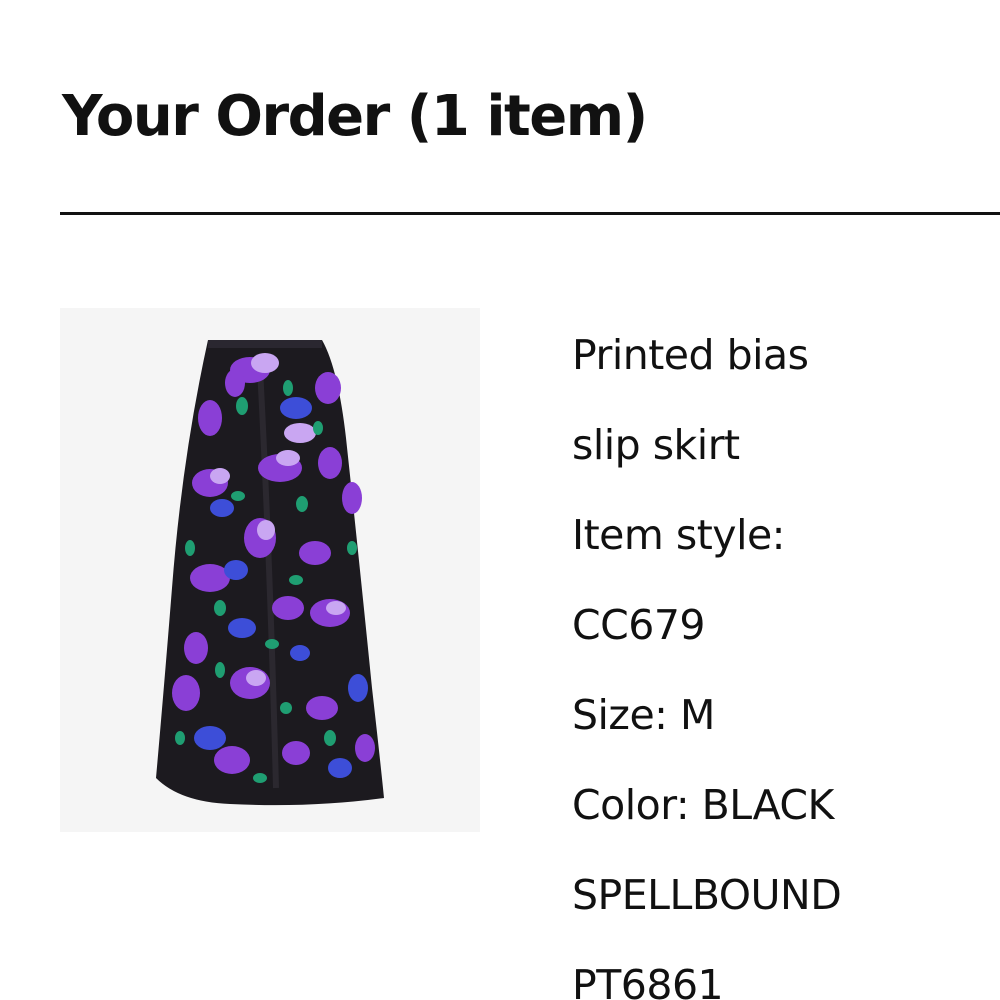 The height and width of the screenshot is (1000, 1000). What do you see at coordinates (639, 625) in the screenshot?
I see `item-style-code: CC679` at bounding box center [639, 625].